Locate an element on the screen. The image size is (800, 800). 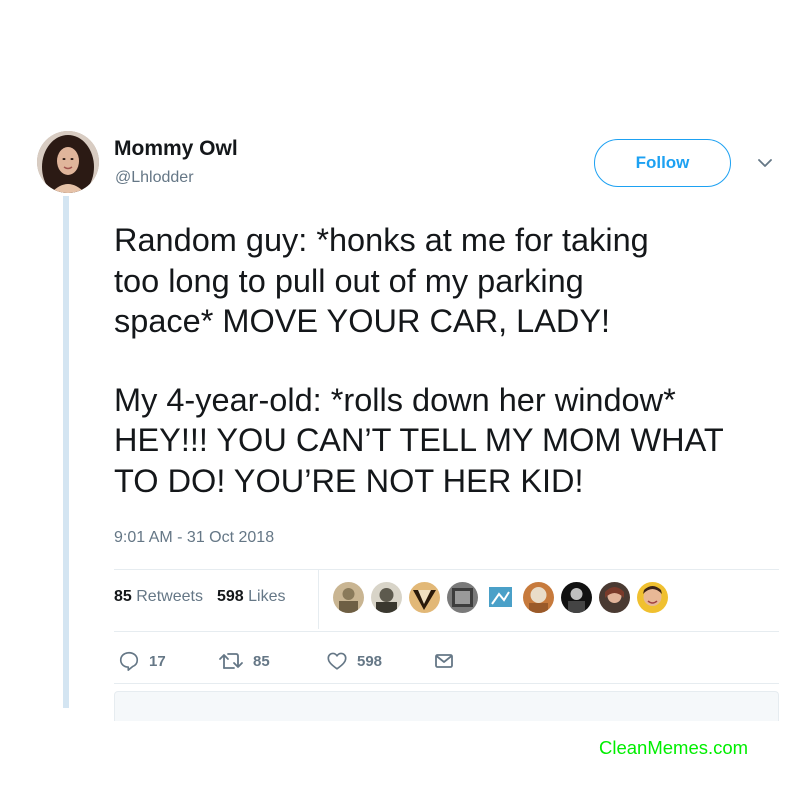
user-avatar is located at coordinates (68, 162).